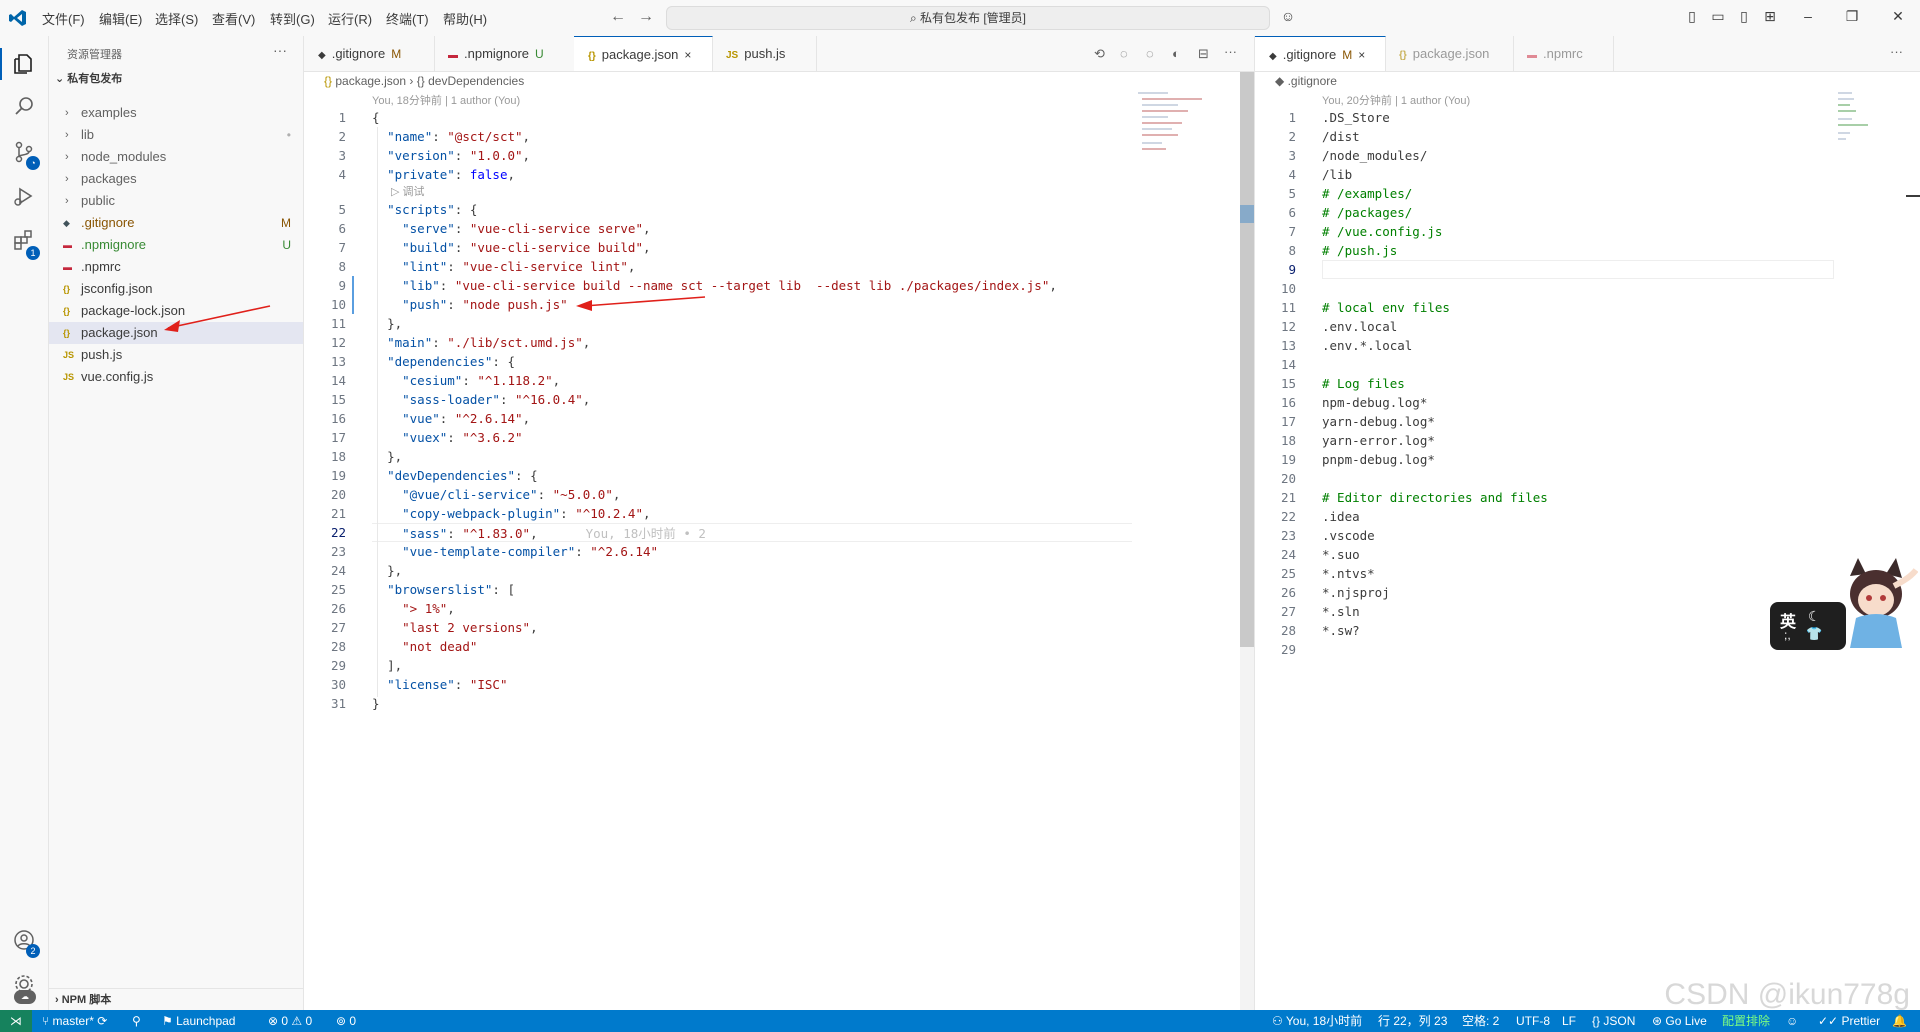 This screenshot has width=1920, height=1032. What do you see at coordinates (1843, 604) in the screenshot?
I see `ime-floating-widget: 英 ☾ ;, 👕` at bounding box center [1843, 604].